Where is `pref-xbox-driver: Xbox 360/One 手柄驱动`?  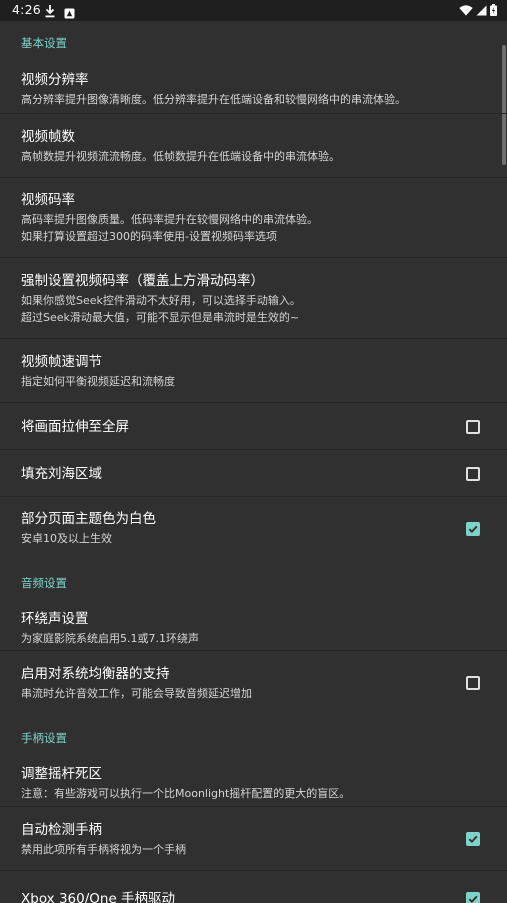 pref-xbox-driver: Xbox 360/One 手柄驱动 is located at coordinates (253, 887).